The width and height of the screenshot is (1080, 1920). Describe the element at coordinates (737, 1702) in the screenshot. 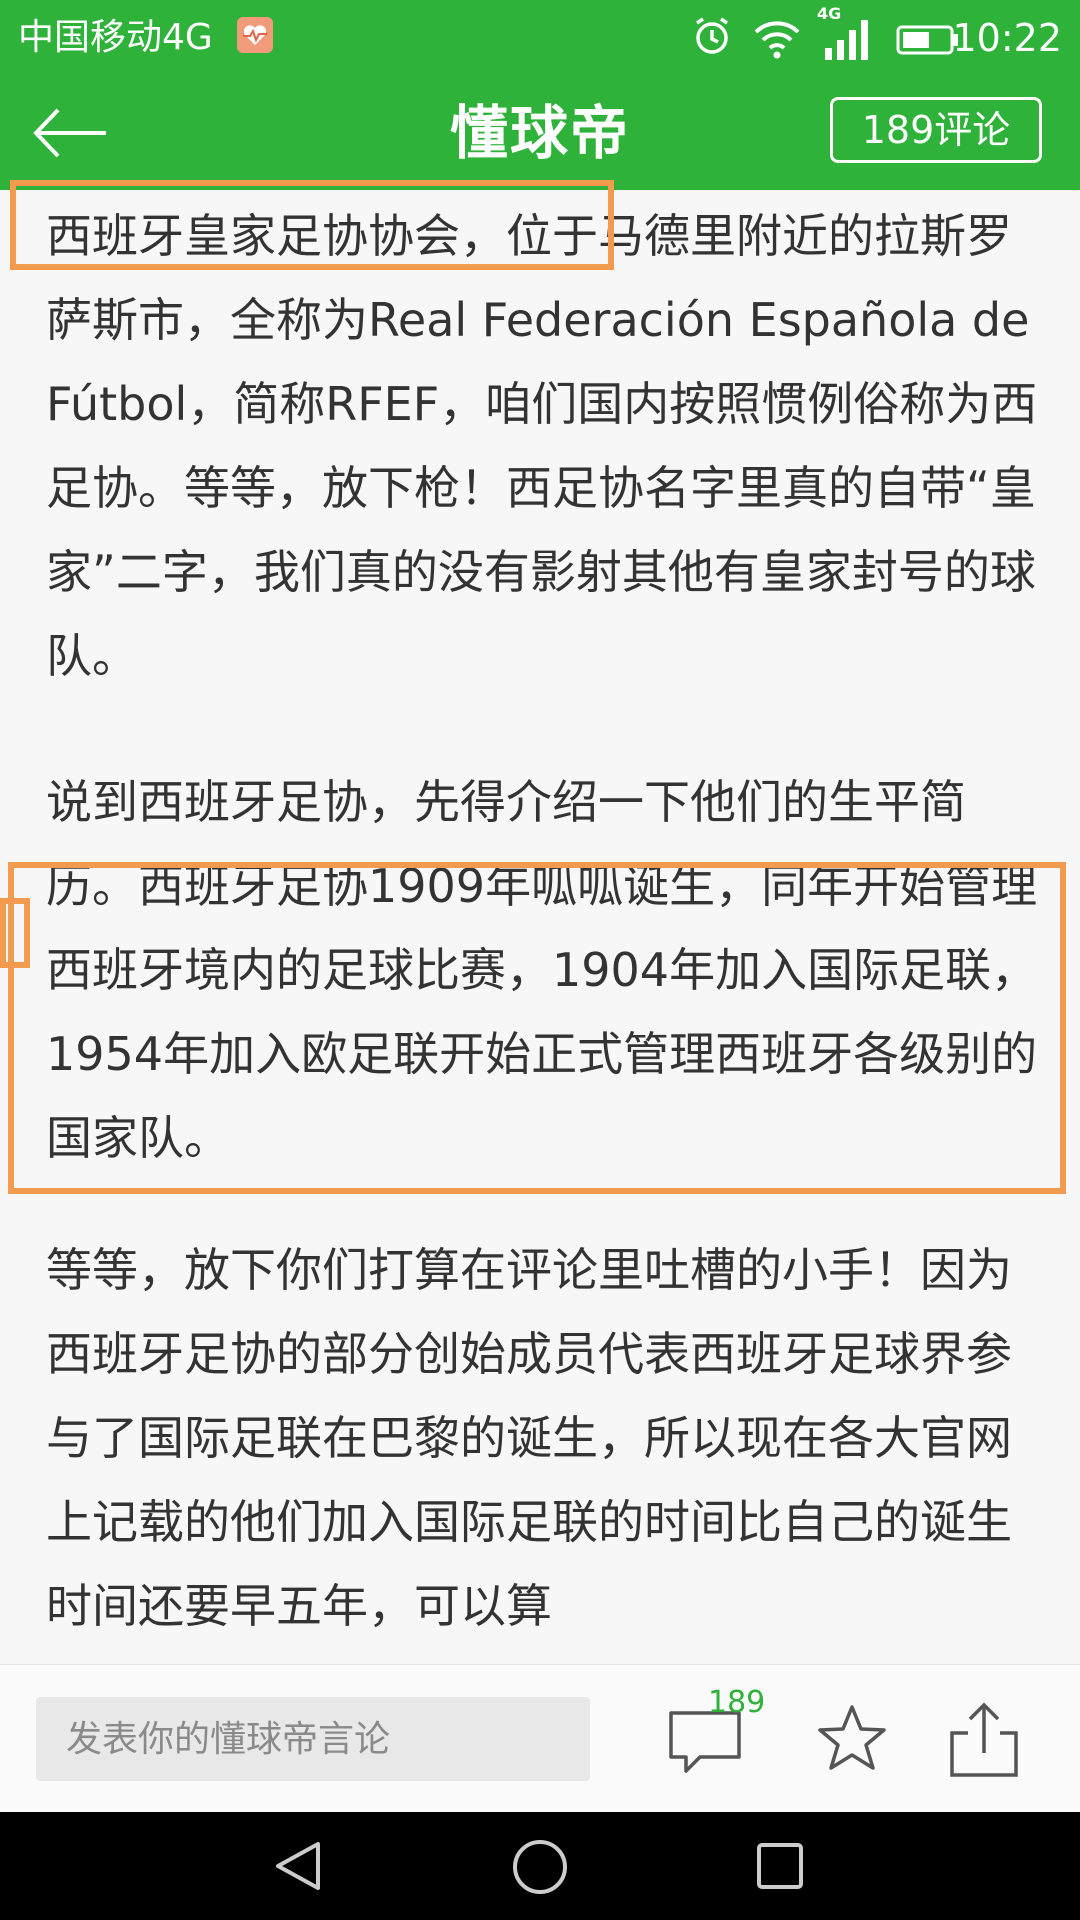

I see `comment-count-badge: 189` at that location.